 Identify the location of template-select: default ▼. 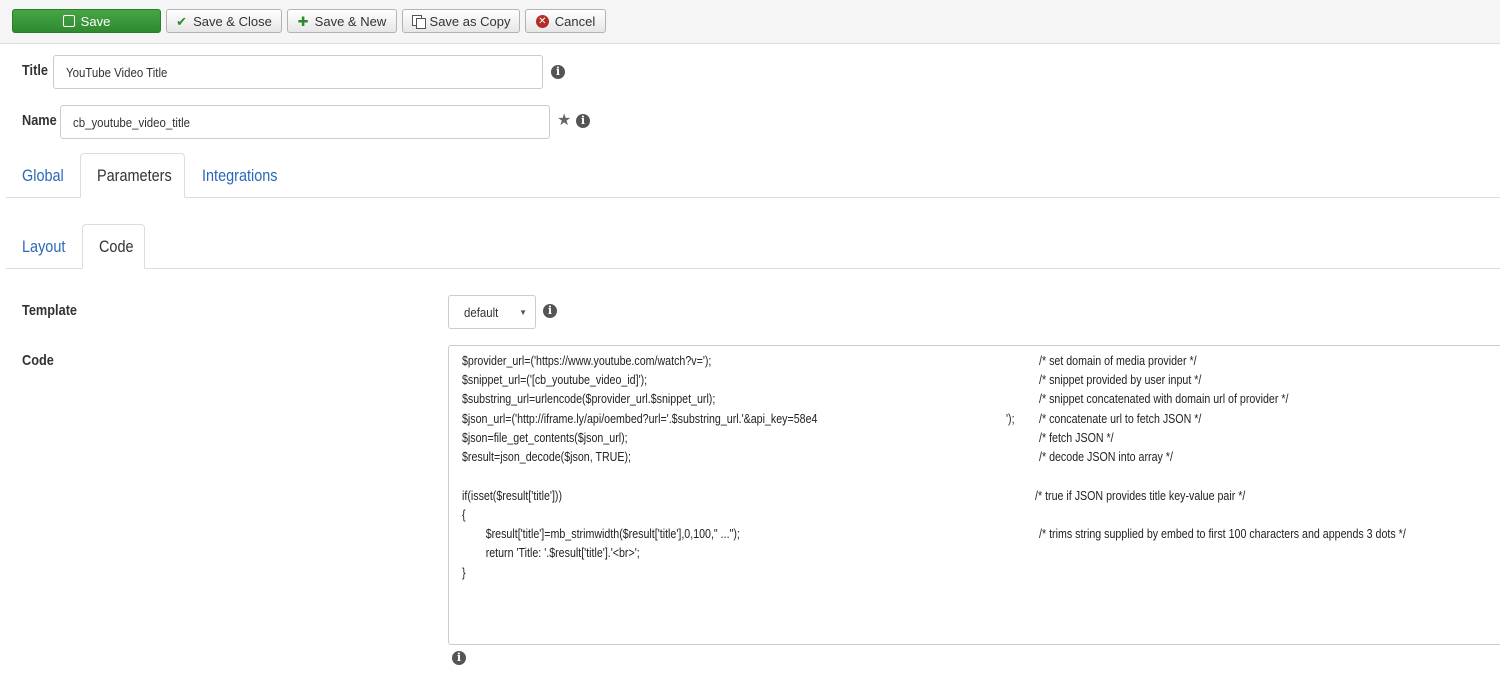
(492, 312).